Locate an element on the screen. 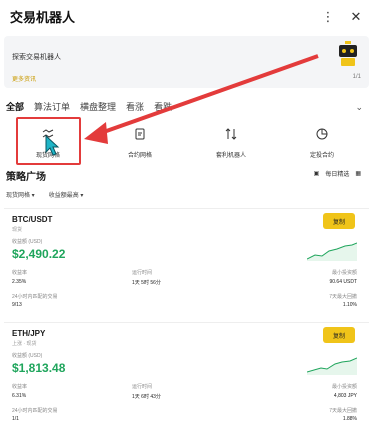 This screenshot has height=442, width=373. banner-title: 探索交易机器人 is located at coordinates (36, 57).